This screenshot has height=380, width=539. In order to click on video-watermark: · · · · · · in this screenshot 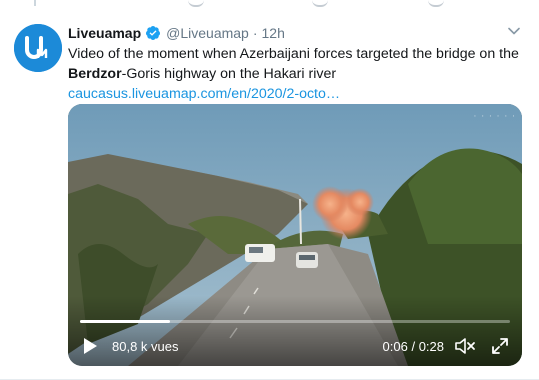, I will do `click(494, 117)`.